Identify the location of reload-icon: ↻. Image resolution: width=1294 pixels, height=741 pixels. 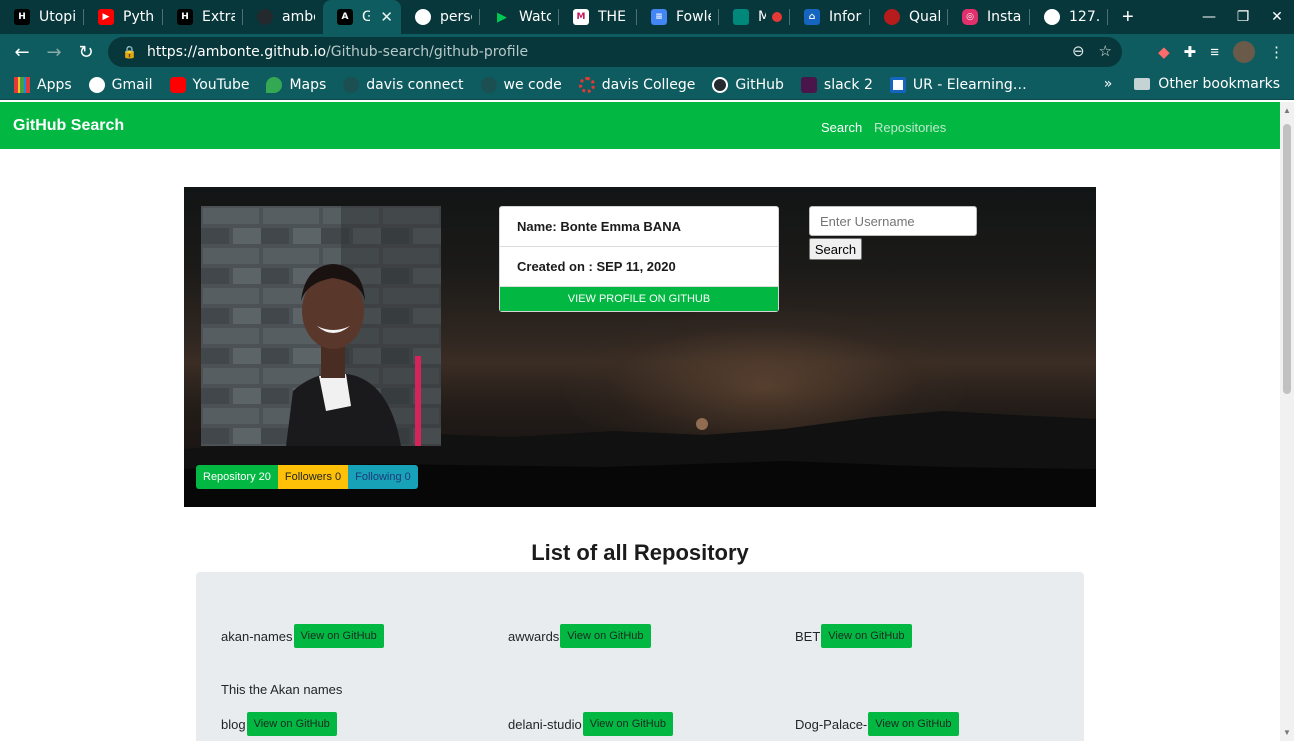
(86, 52).